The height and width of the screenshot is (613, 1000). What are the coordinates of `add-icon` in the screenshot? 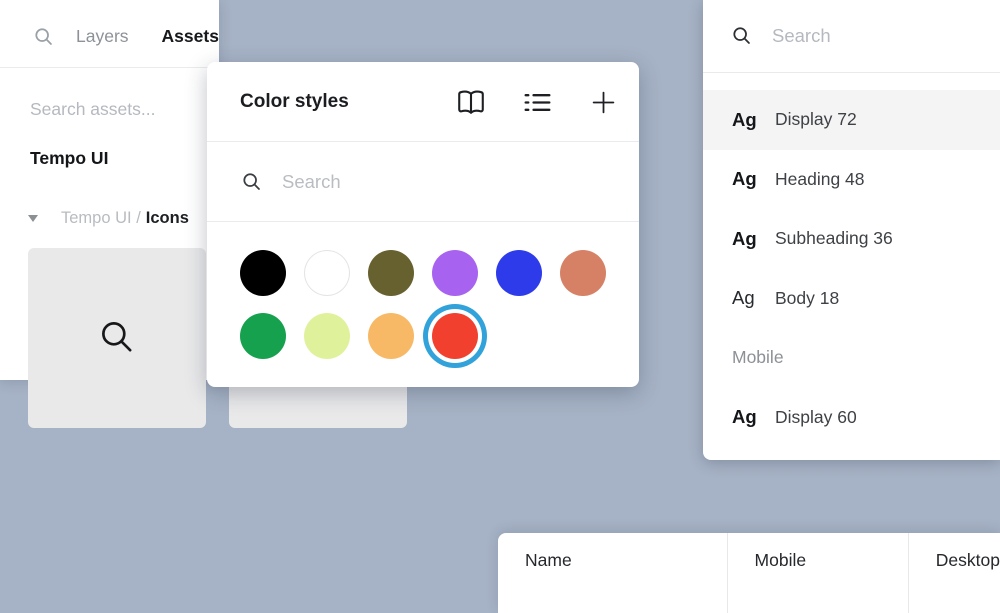 It's located at (603, 102).